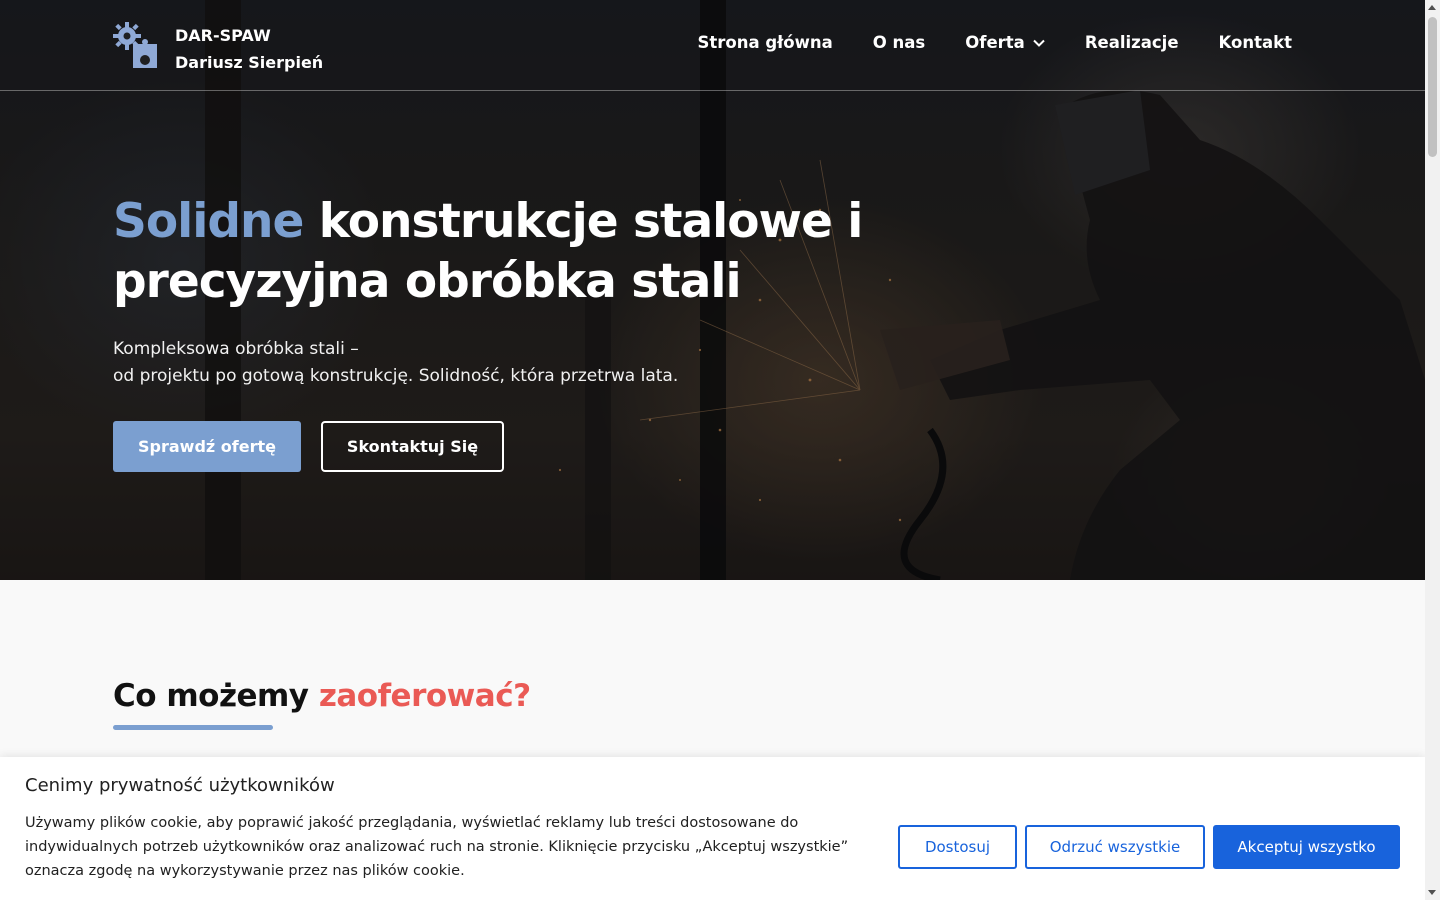 Image resolution: width=1440 pixels, height=900 pixels. Describe the element at coordinates (995, 42) in the screenshot. I see `nav-item-label: Oferta` at that location.